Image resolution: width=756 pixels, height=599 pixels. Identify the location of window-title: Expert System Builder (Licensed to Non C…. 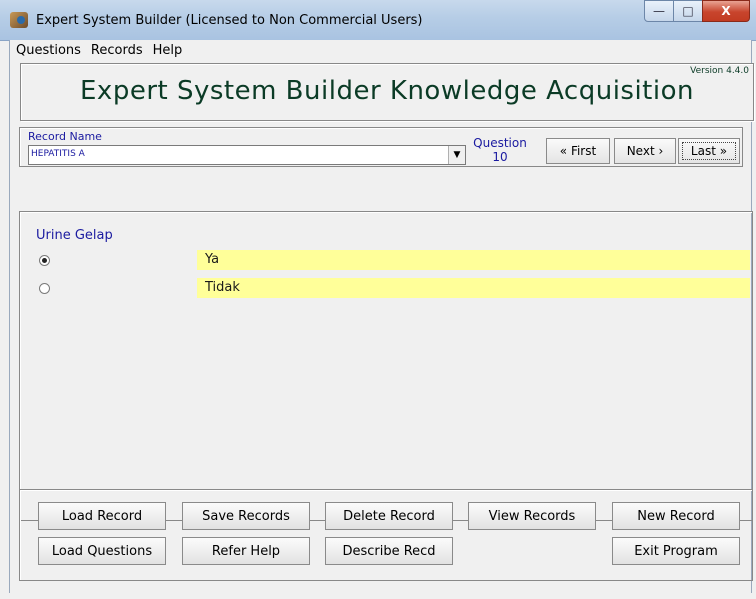
(229, 20).